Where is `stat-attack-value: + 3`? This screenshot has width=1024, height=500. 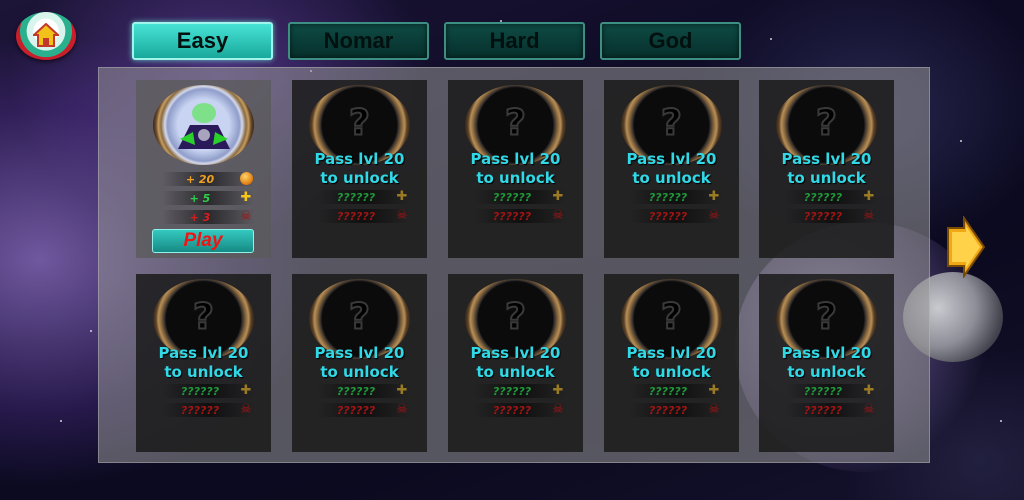
stat-attack-value: + 3 is located at coordinates (200, 217).